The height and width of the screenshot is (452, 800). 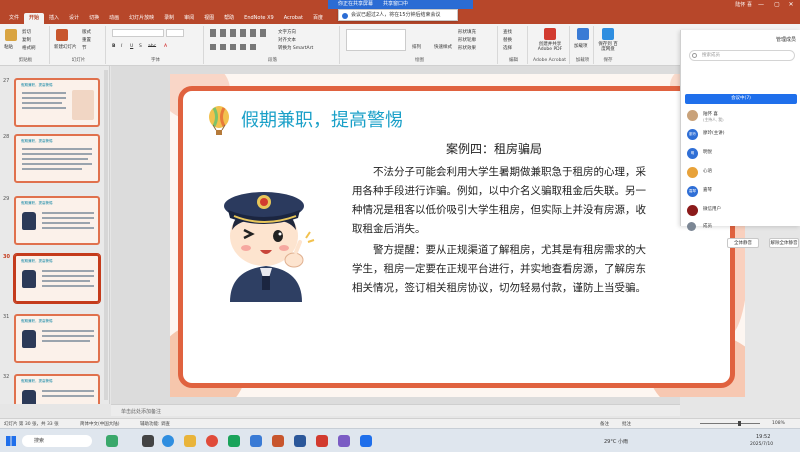 What do you see at coordinates (14, 18) in the screenshot?
I see `tab-file: 文件` at bounding box center [14, 18].